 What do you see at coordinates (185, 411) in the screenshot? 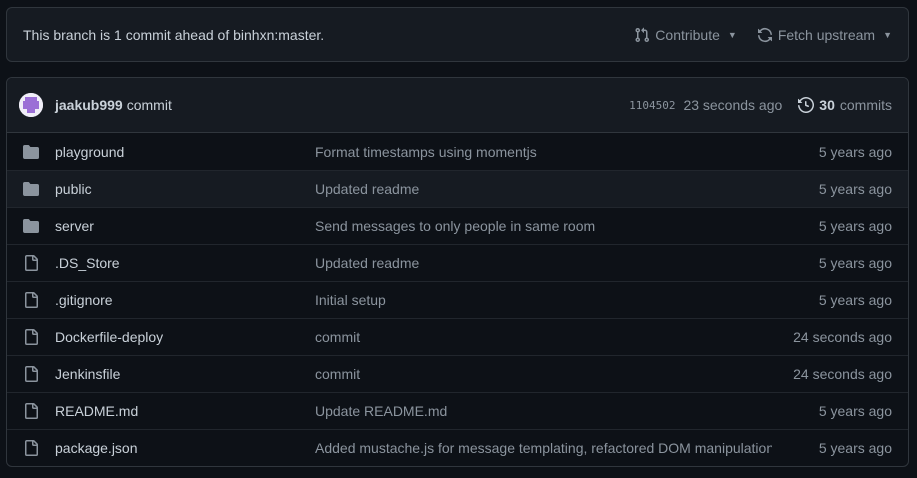
I see `file-name-link: README.md` at bounding box center [185, 411].